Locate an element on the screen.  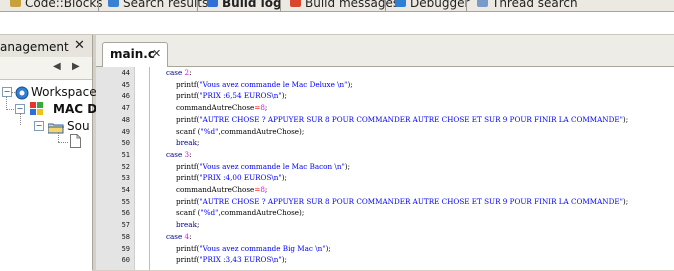
build-messages-icon is located at coordinates (295, 3).